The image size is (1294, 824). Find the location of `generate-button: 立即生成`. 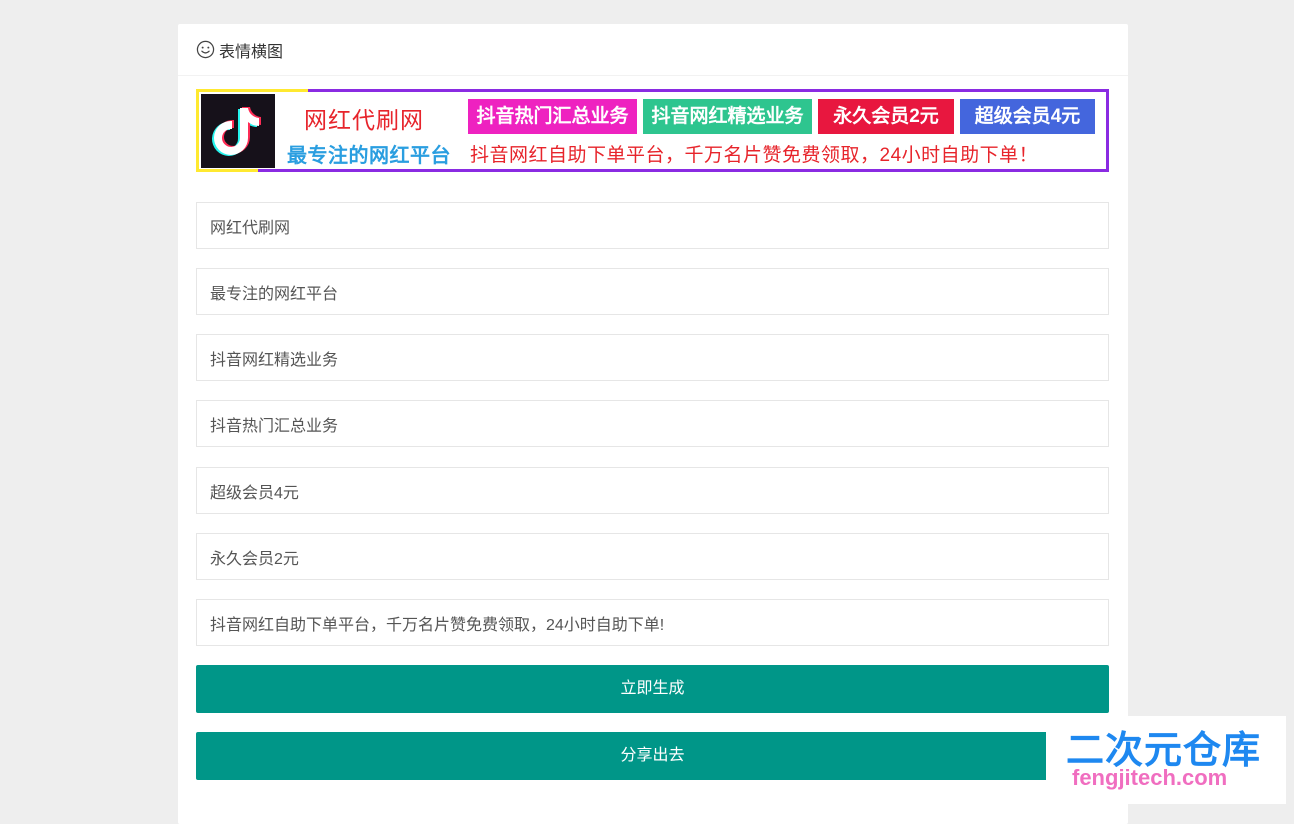

generate-button: 立即生成 is located at coordinates (652, 689).